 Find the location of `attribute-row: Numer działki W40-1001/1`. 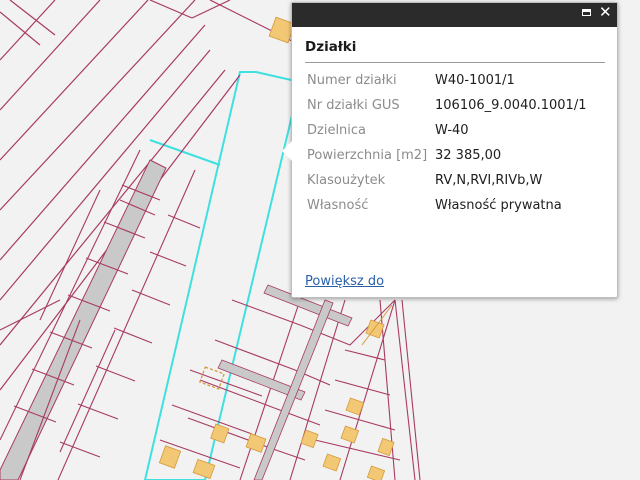

attribute-row: Numer działki W40-1001/1 is located at coordinates (446, 83).